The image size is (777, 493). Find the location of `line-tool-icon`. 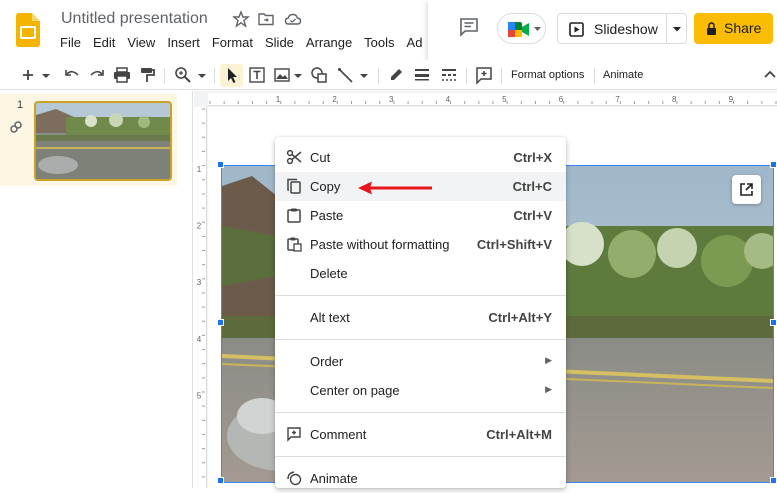

line-tool-icon is located at coordinates (346, 75).